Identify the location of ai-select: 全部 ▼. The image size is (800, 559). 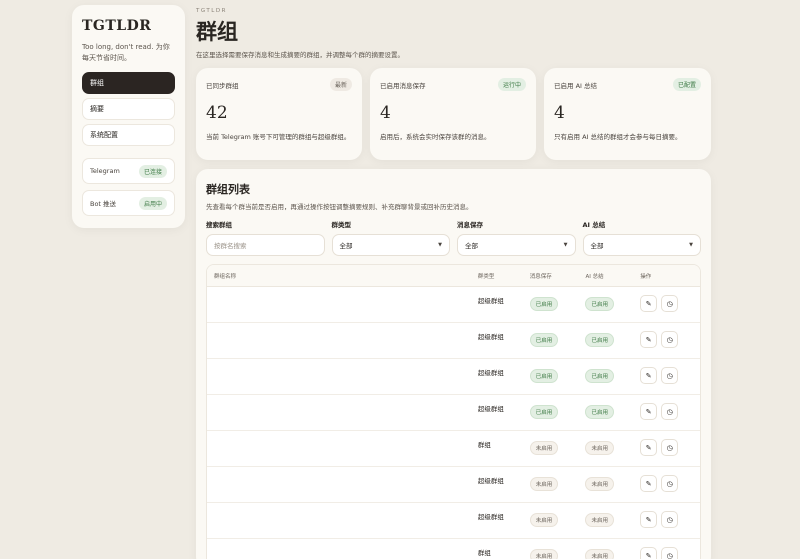
(641, 245).